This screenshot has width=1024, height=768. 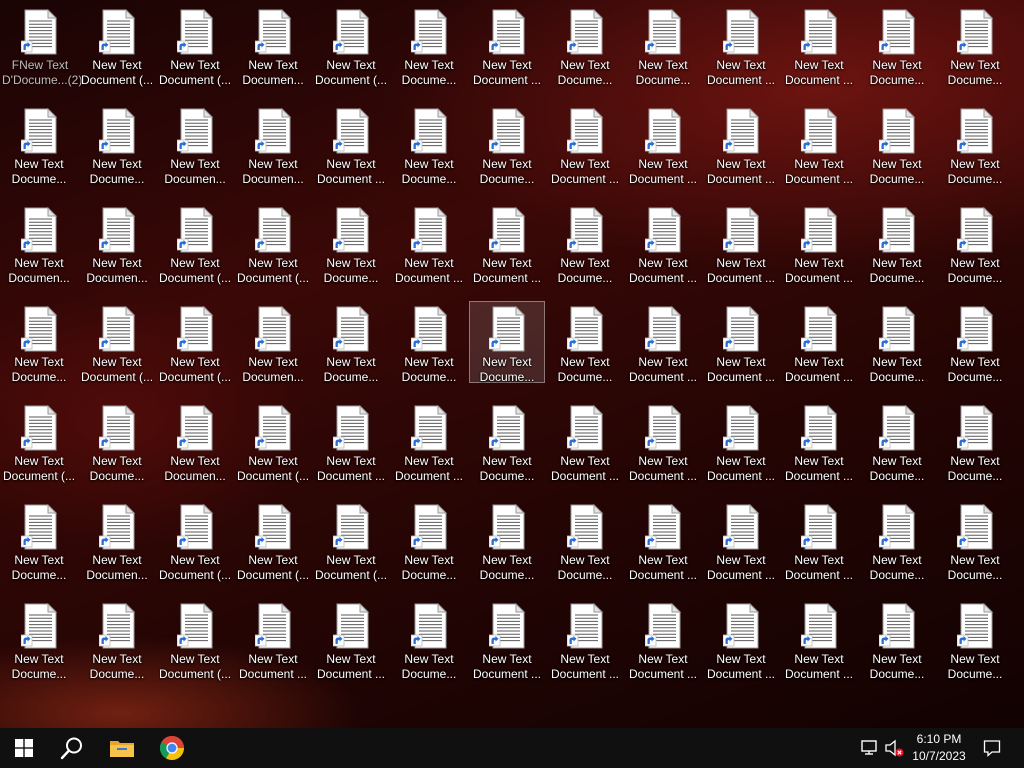 What do you see at coordinates (172, 748) in the screenshot?
I see `chrome-button` at bounding box center [172, 748].